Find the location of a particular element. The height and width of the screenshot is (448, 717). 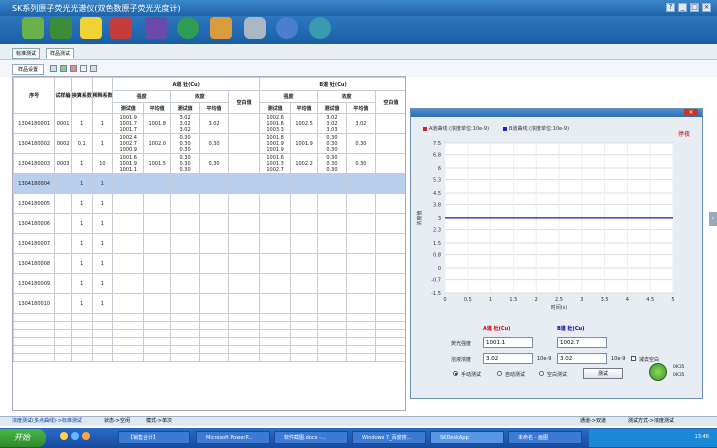

task-item-sales: 【销售合计】 is located at coordinates (154, 437).